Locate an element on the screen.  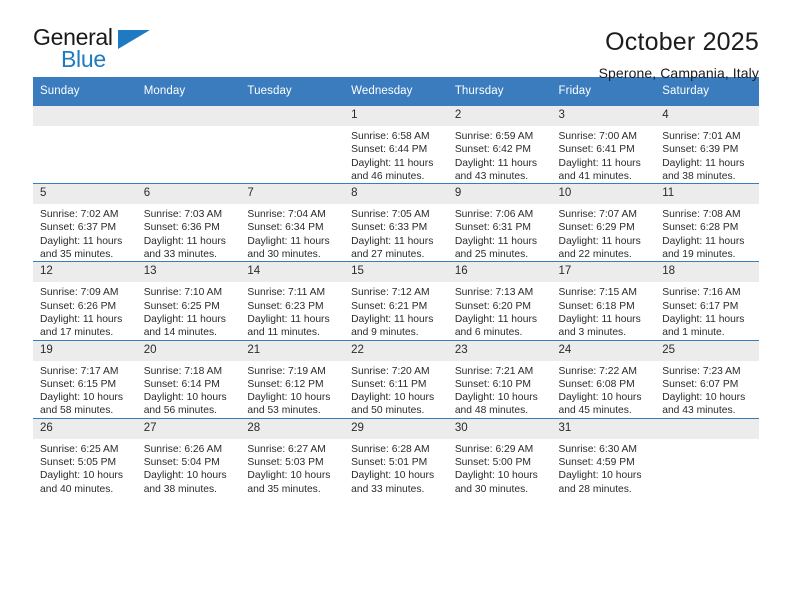
sunrise-text: Sunrise: 7:23 AM is located at coordinates (701, 371).